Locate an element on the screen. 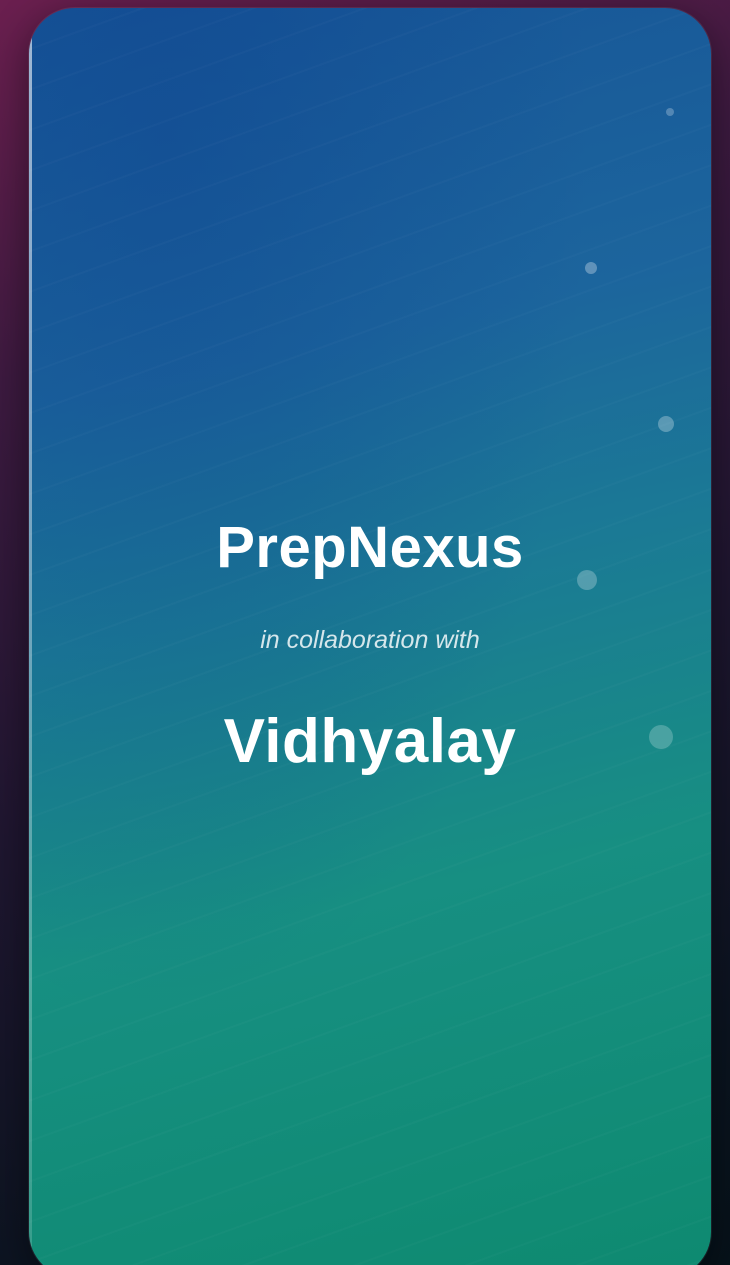 The width and height of the screenshot is (730, 1265). collaboration-subtitle: in collaboration with is located at coordinates (370, 640).